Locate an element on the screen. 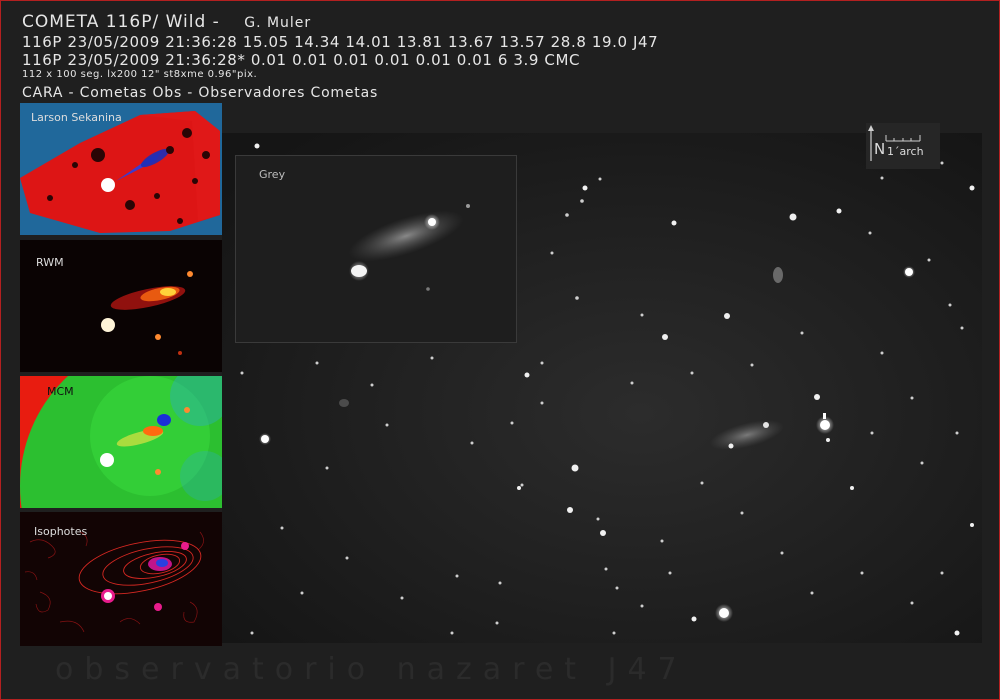  scale-label: 1´arch is located at coordinates (905, 151).